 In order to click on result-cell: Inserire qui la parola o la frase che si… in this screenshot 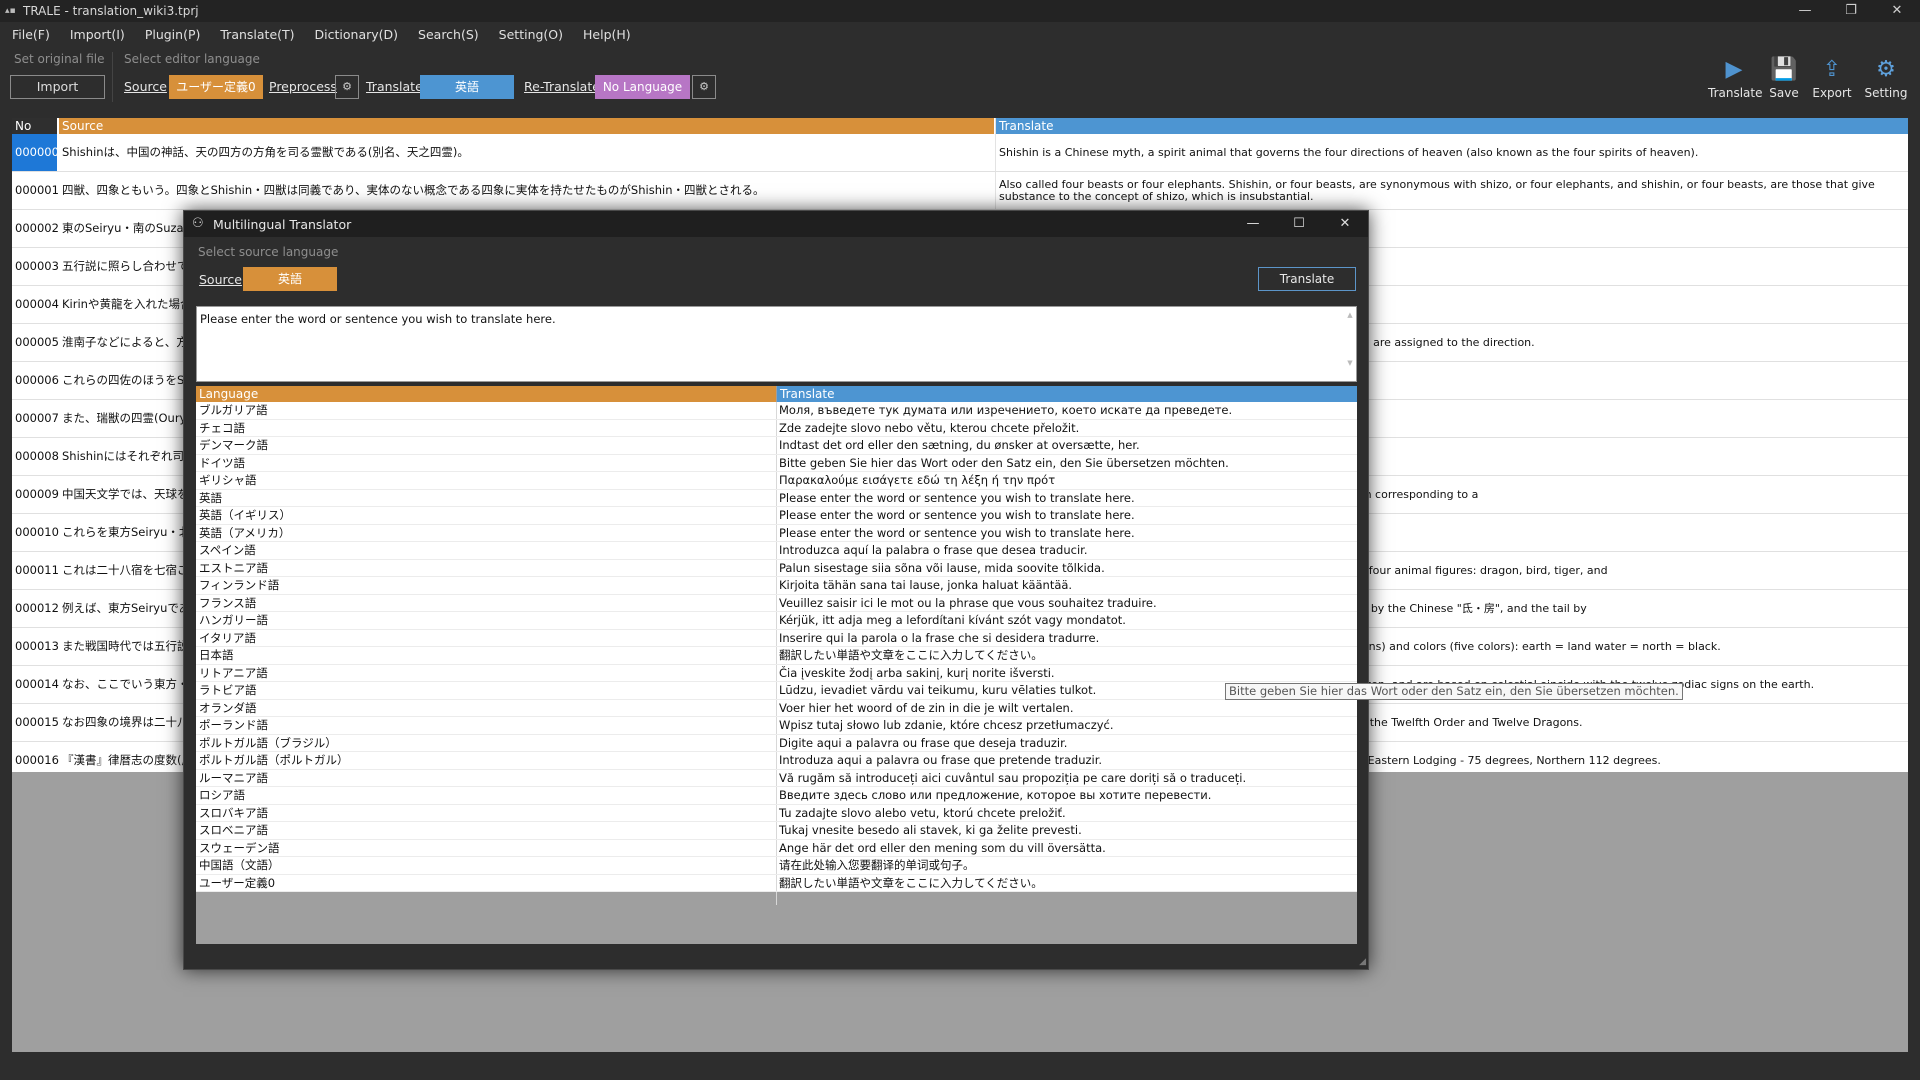, I will do `click(939, 638)`.